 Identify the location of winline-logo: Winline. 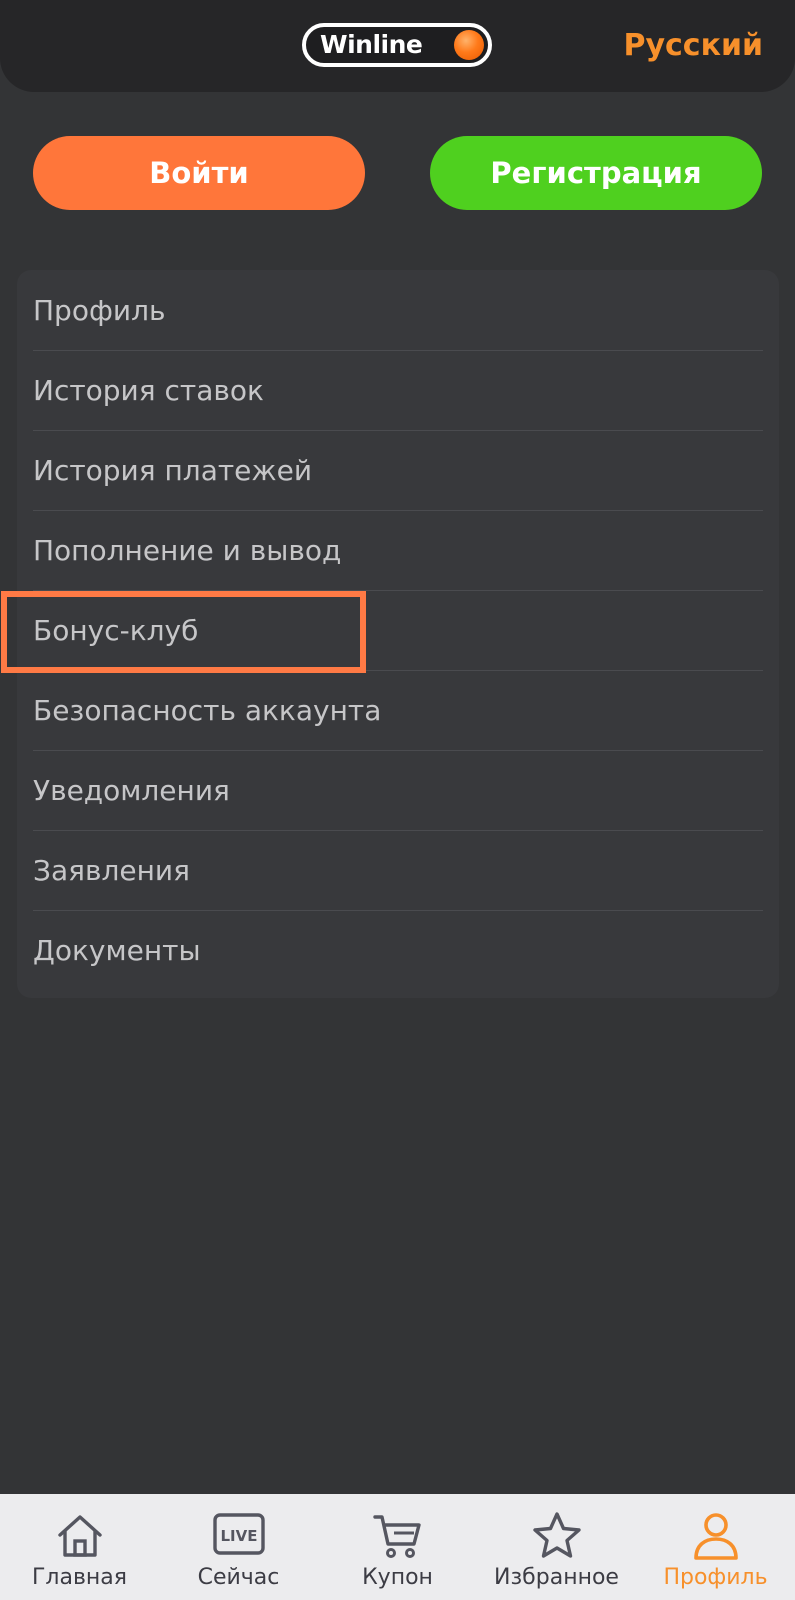
(397, 45).